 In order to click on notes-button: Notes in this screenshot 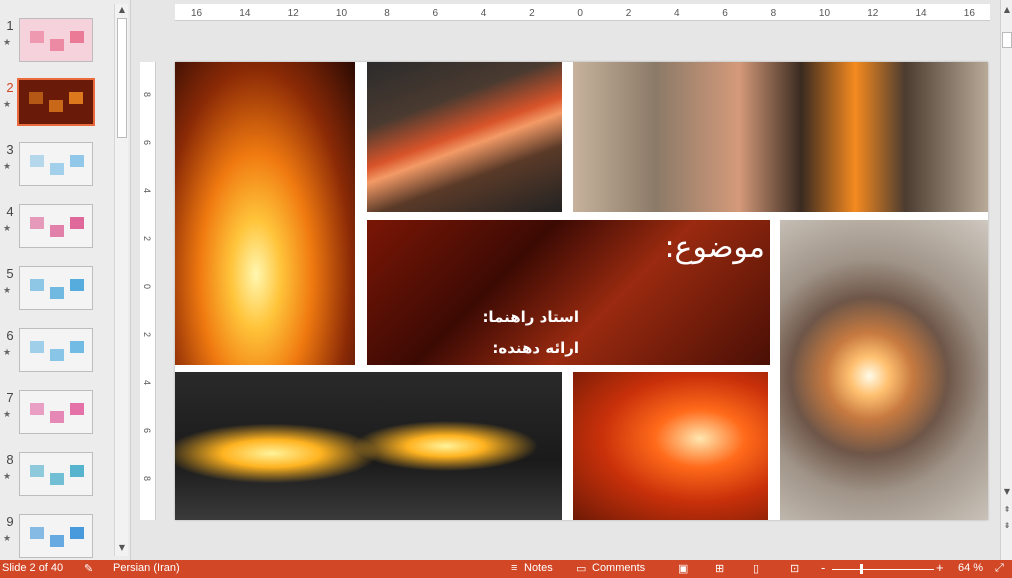, I will do `click(538, 568)`.